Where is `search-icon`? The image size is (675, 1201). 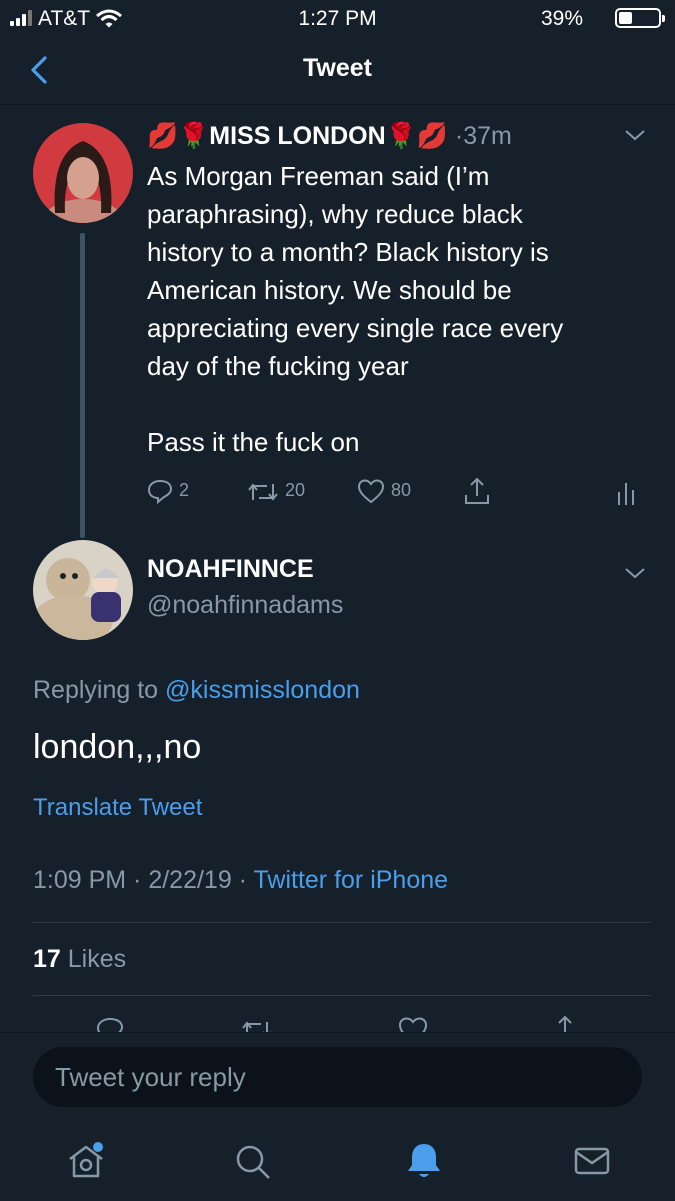
search-icon is located at coordinates (253, 1162).